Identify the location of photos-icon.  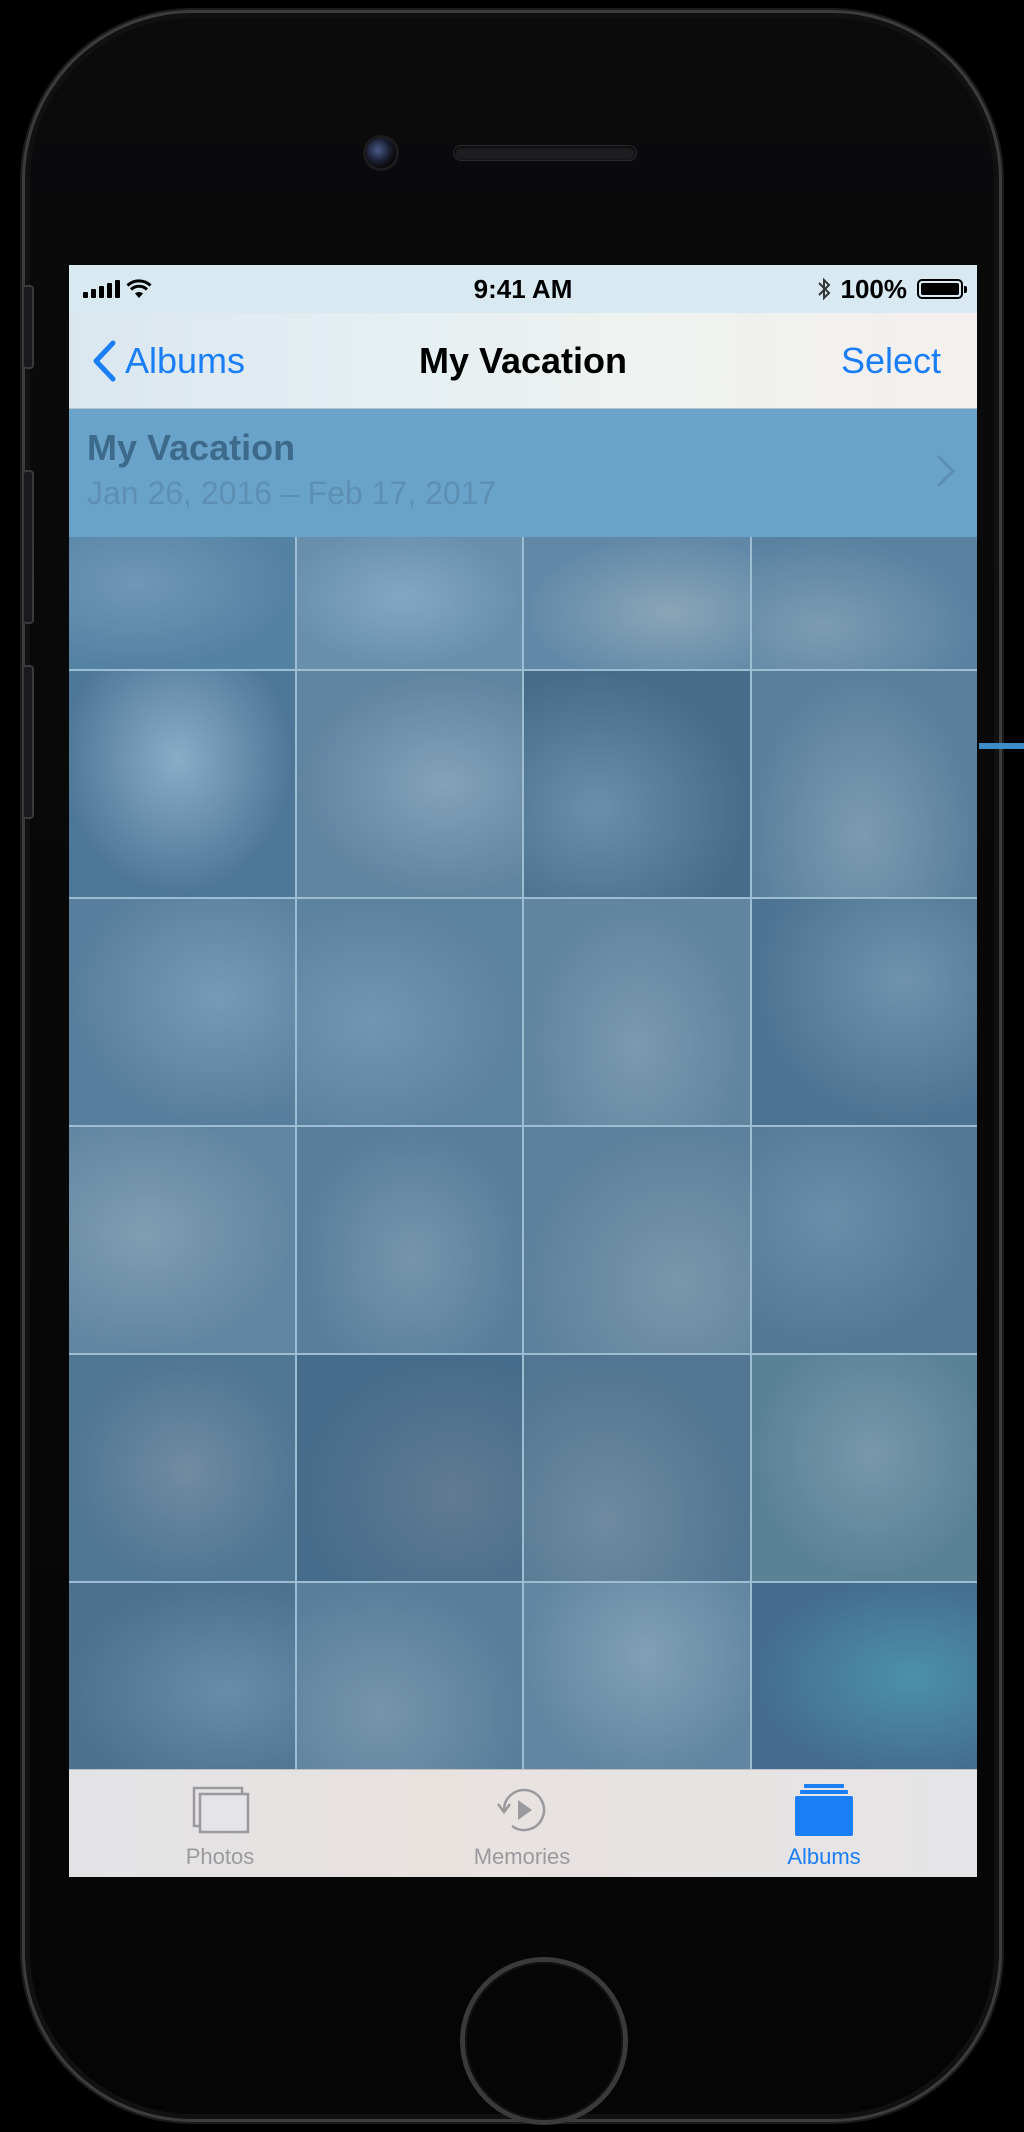
(221, 1810).